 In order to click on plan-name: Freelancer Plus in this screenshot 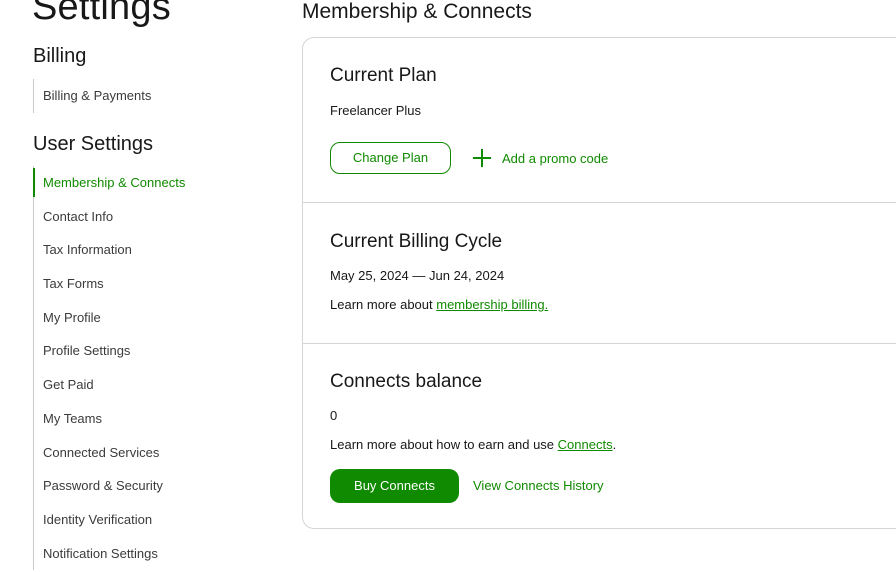, I will do `click(376, 110)`.